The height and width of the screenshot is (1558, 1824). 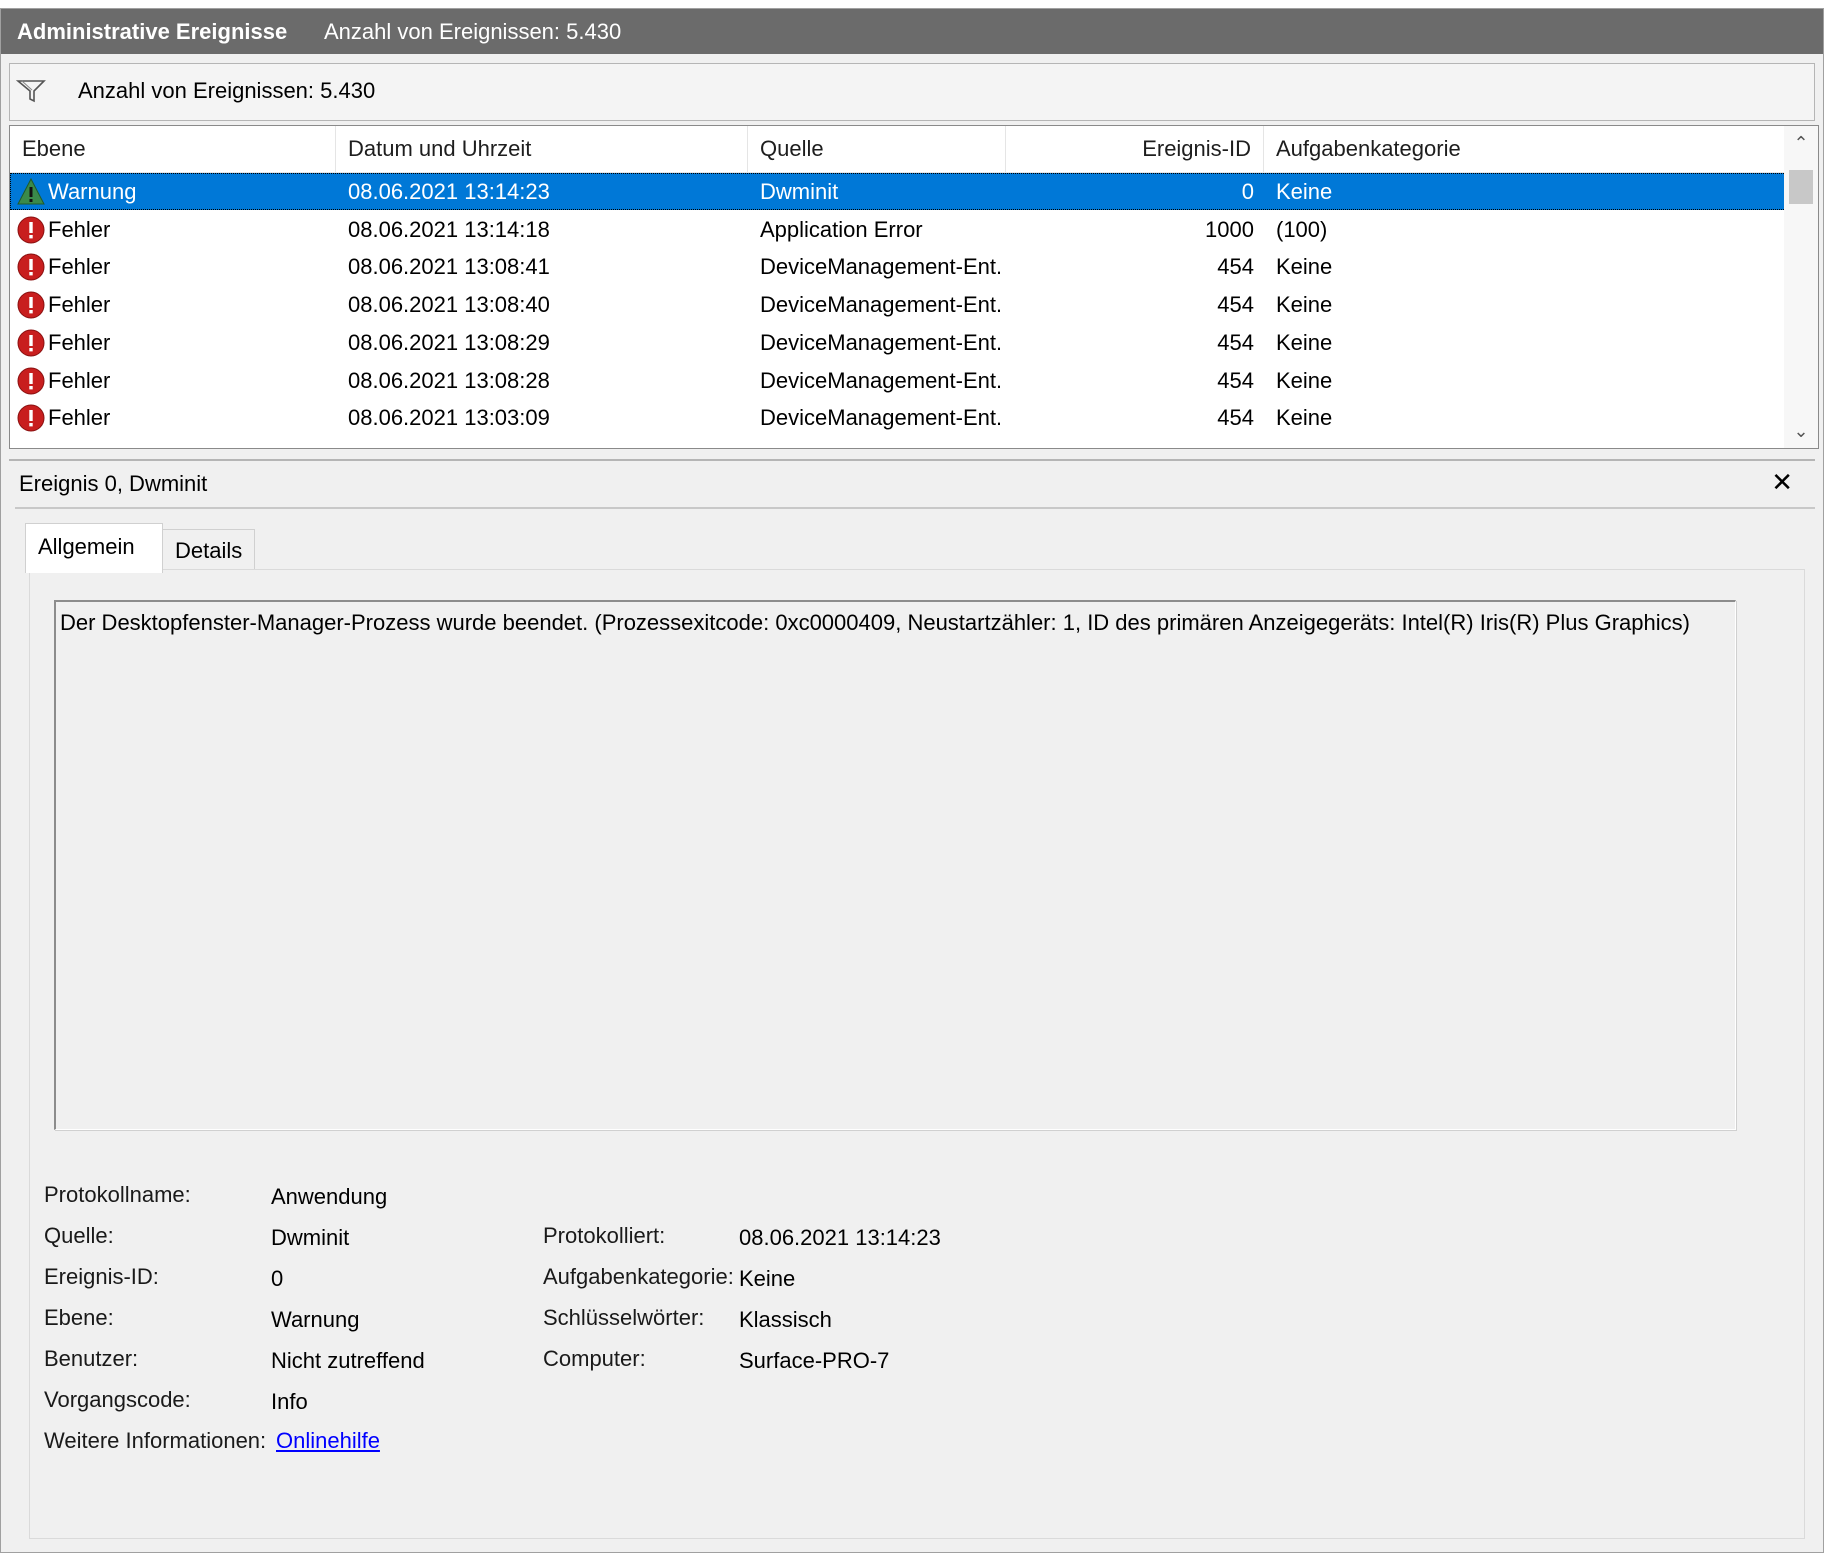 I want to click on tab-details: Details, so click(x=209, y=550).